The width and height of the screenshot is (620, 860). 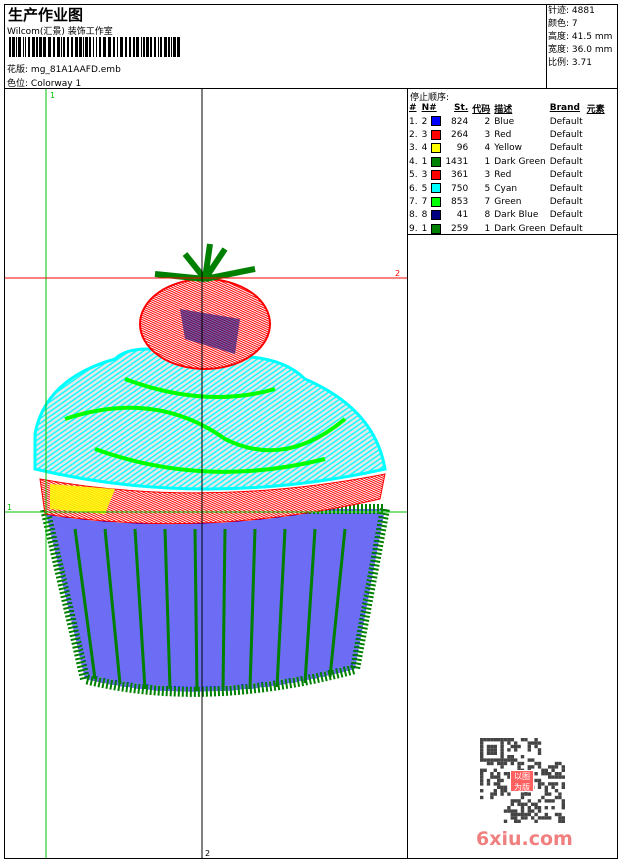 I want to click on column-header: Brand, so click(x=564, y=108).